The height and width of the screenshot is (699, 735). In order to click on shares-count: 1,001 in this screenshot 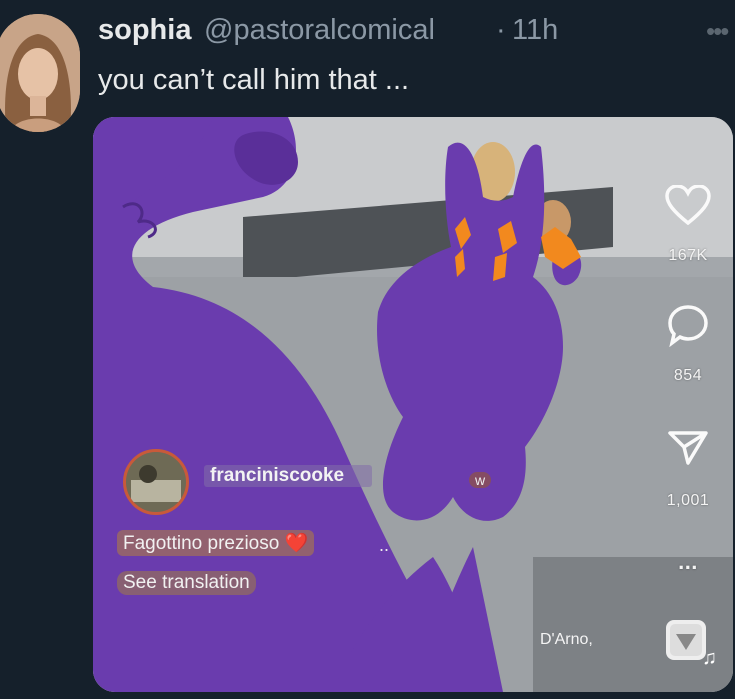, I will do `click(688, 500)`.